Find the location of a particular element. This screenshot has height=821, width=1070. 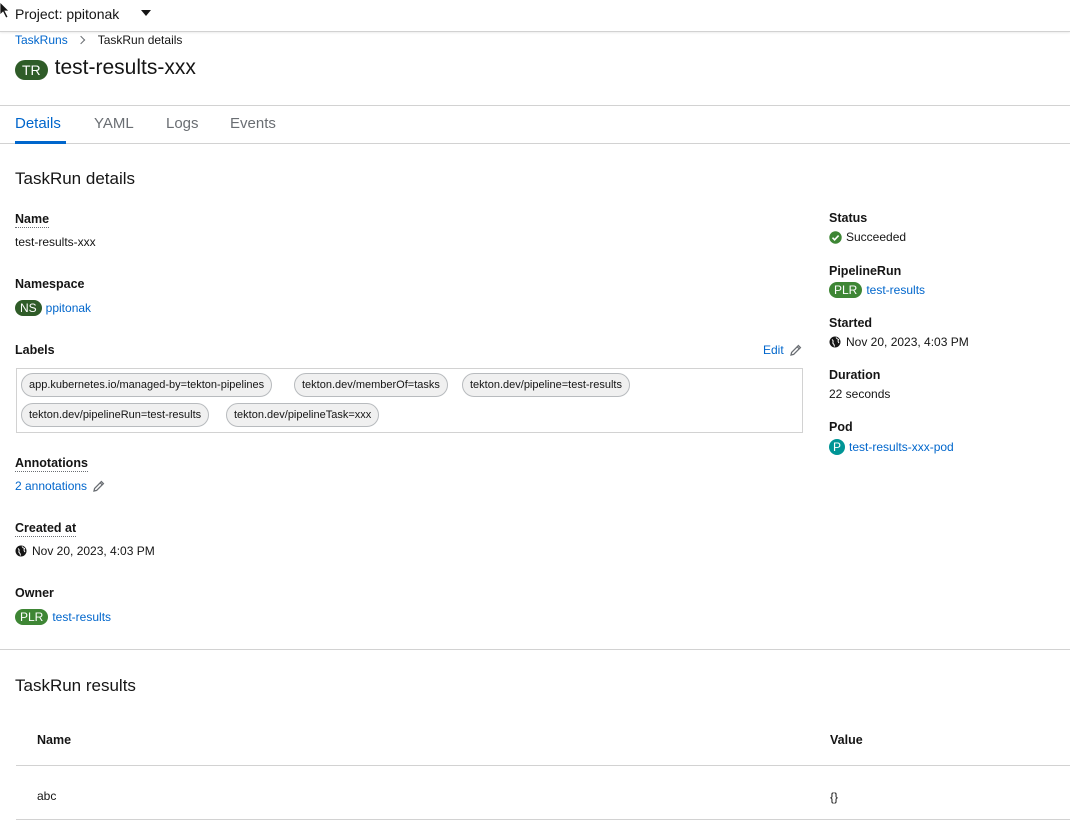

pod-value: P test-results-xxx-pod is located at coordinates (891, 447).